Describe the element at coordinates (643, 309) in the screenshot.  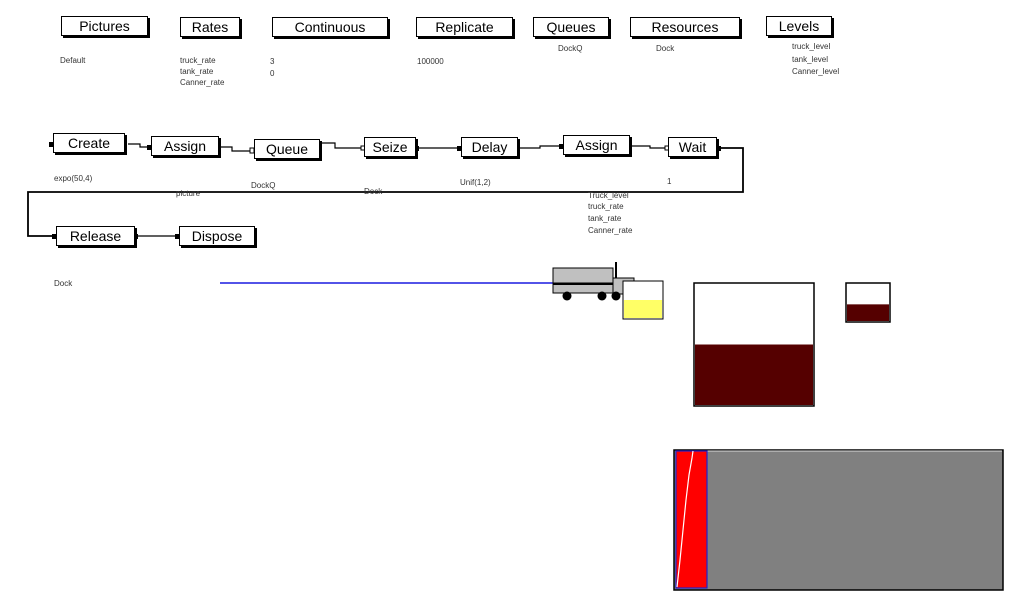
I see `truck-tank-fill` at that location.